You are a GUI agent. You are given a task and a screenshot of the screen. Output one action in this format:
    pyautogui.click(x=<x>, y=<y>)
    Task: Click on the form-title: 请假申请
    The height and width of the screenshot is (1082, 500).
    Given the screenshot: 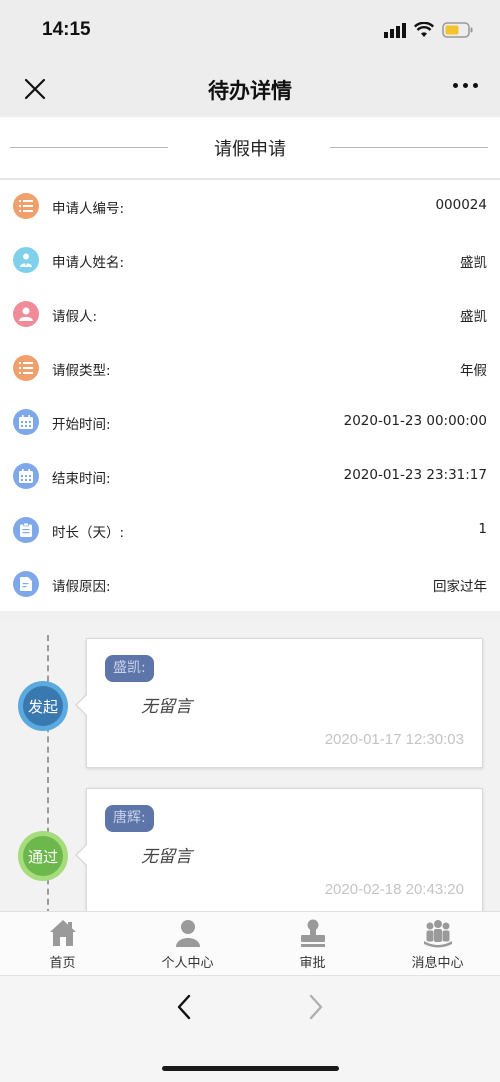 What is the action you would take?
    pyautogui.click(x=250, y=149)
    